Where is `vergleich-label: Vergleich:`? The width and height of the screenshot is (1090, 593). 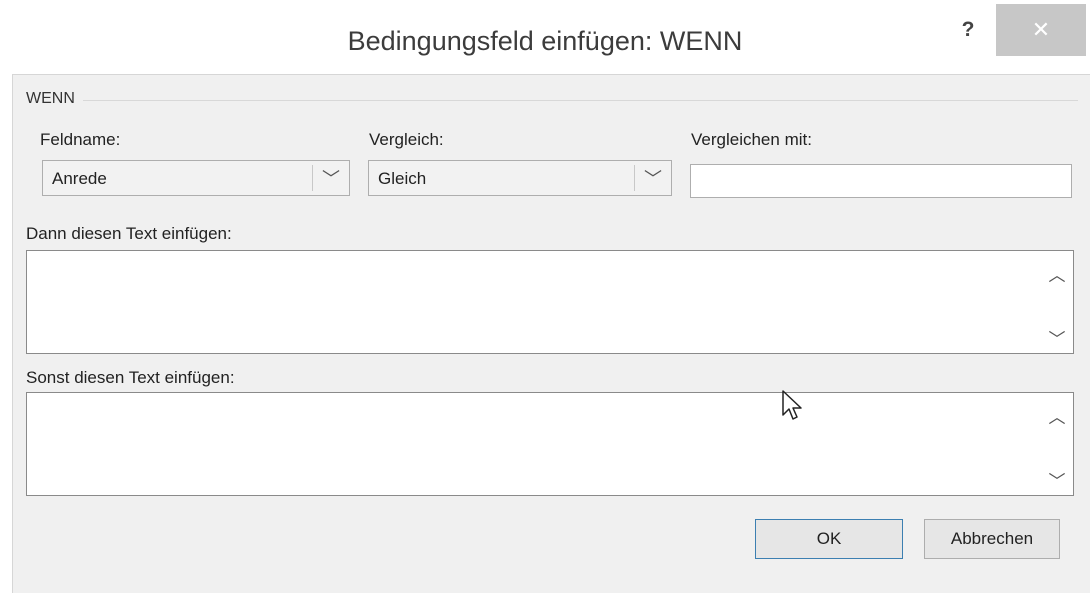 vergleich-label: Vergleich: is located at coordinates (406, 139).